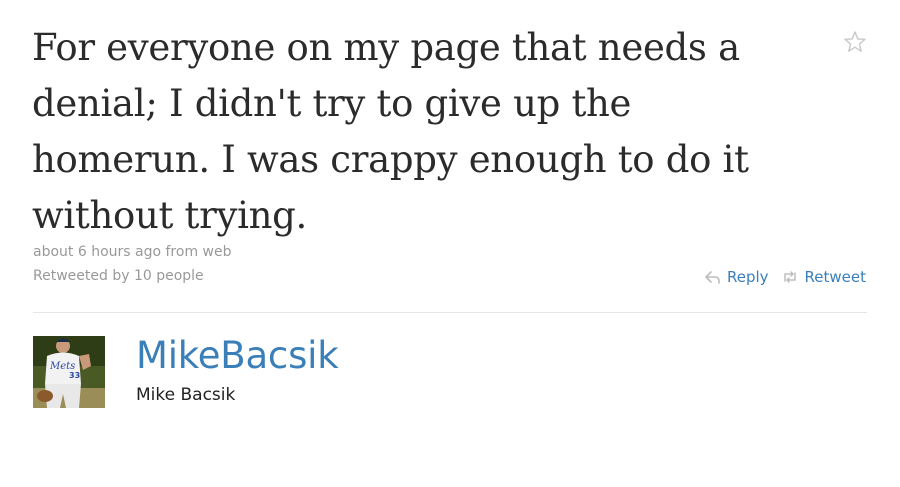 The width and height of the screenshot is (900, 487). I want to click on tweet-source-link: web, so click(217, 252).